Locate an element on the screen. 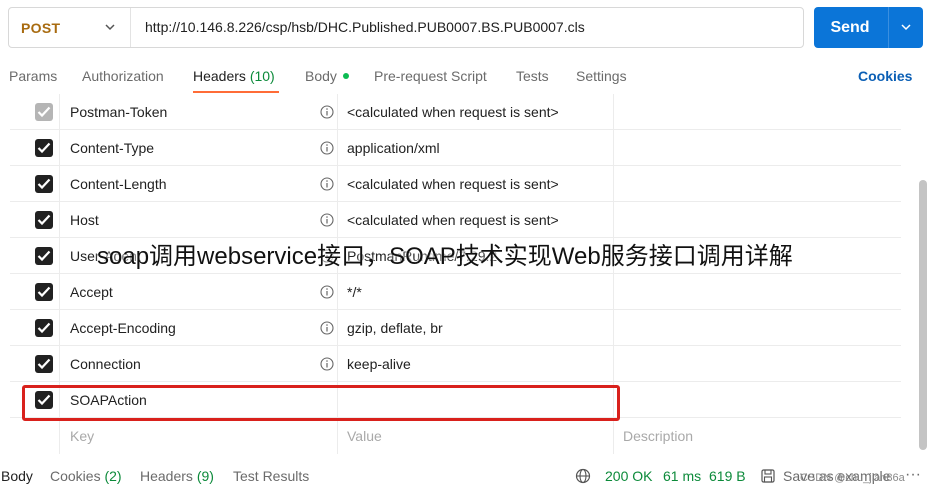 The width and height of the screenshot is (947, 490). table-row: Content-Type application/xml is located at coordinates (455, 148).